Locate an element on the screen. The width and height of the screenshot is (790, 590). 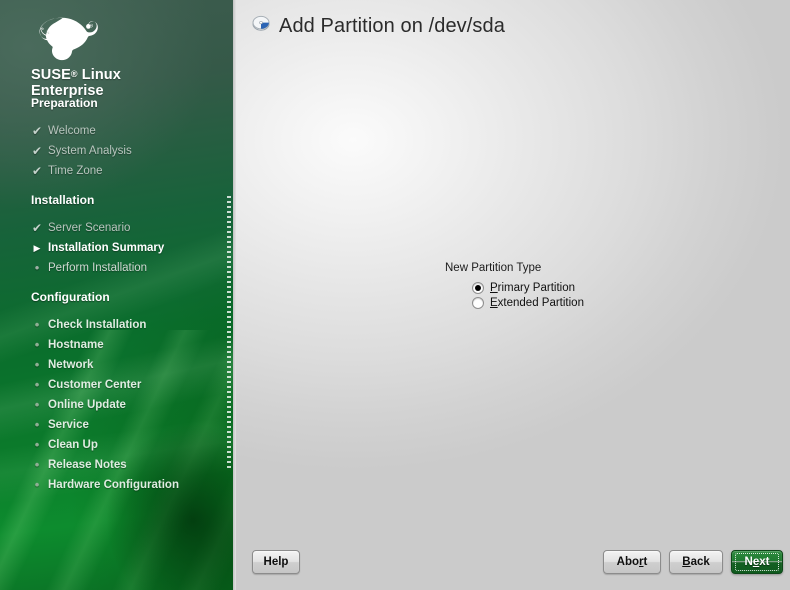
branding-block: SUSE® Linux Enterprise is located at coordinates (121, 55).